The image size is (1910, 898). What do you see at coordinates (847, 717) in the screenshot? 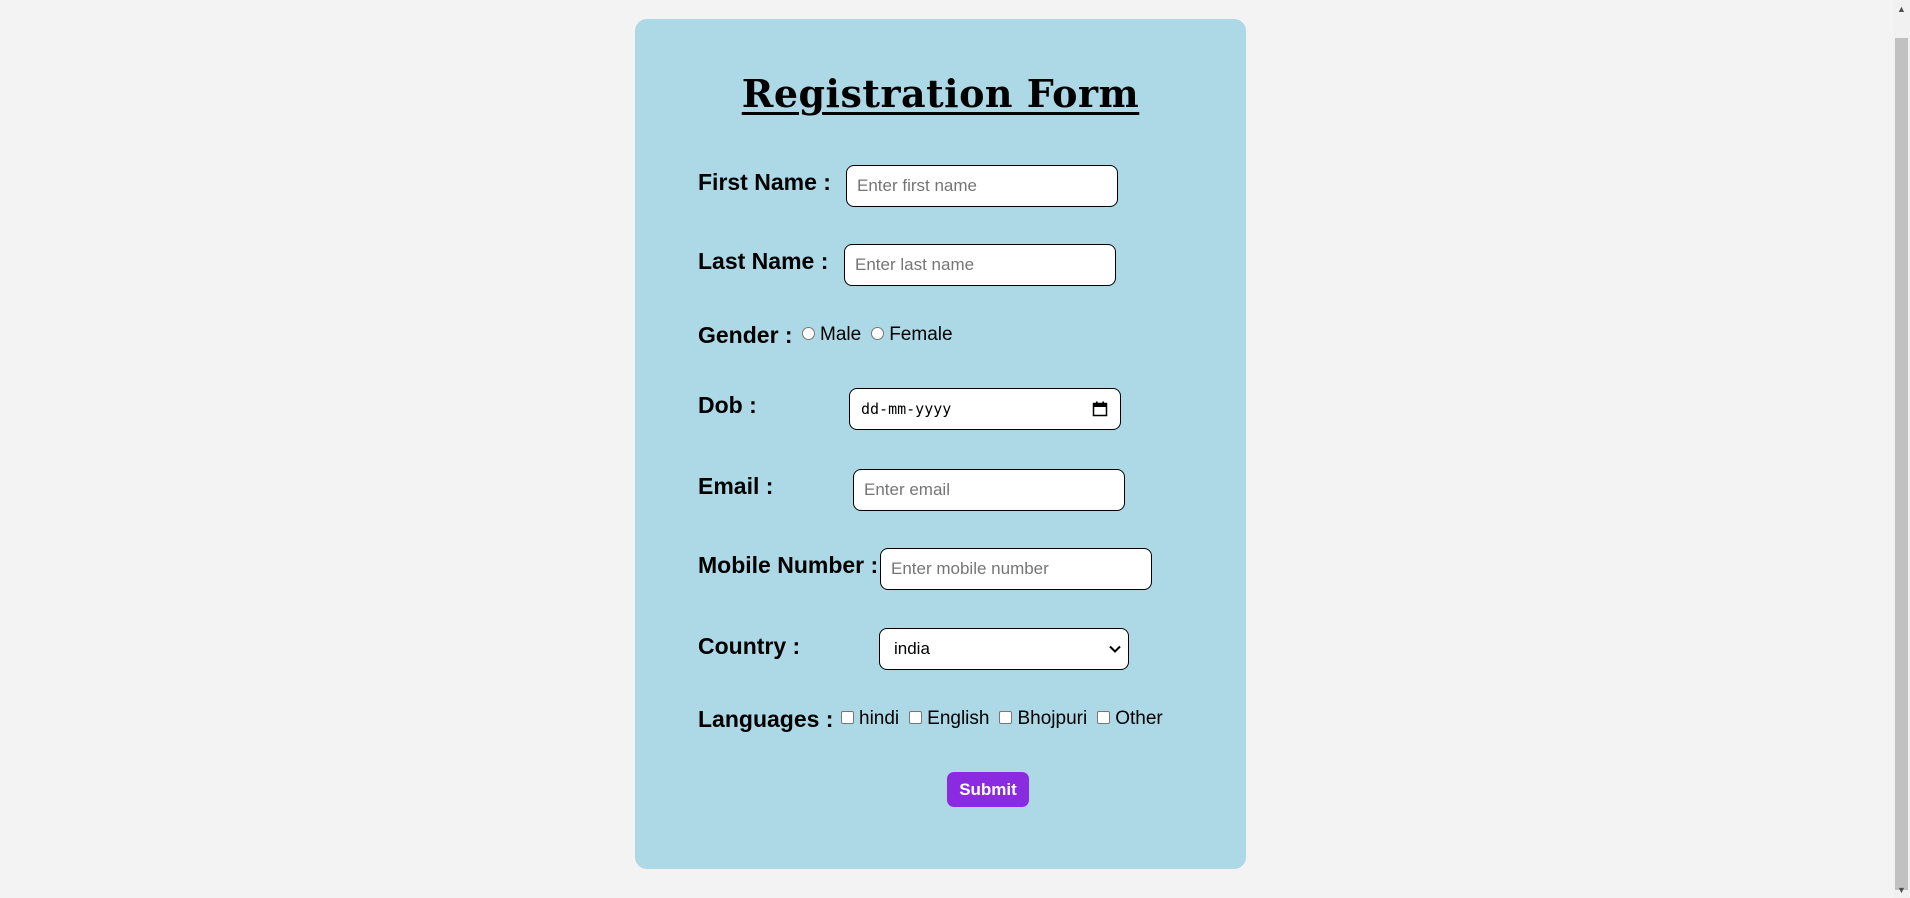
I see `language-hindi-checkbox` at bounding box center [847, 717].